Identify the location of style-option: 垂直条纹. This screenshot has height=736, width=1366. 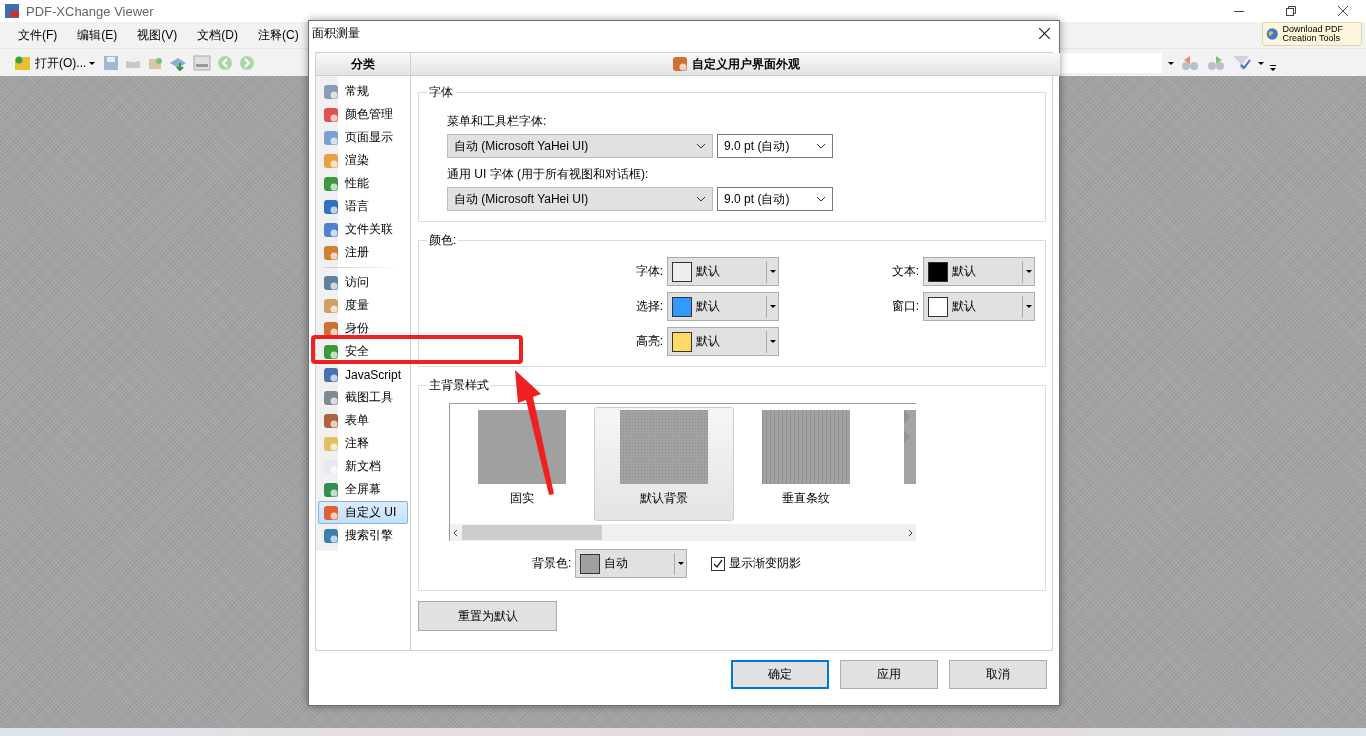
(806, 464).